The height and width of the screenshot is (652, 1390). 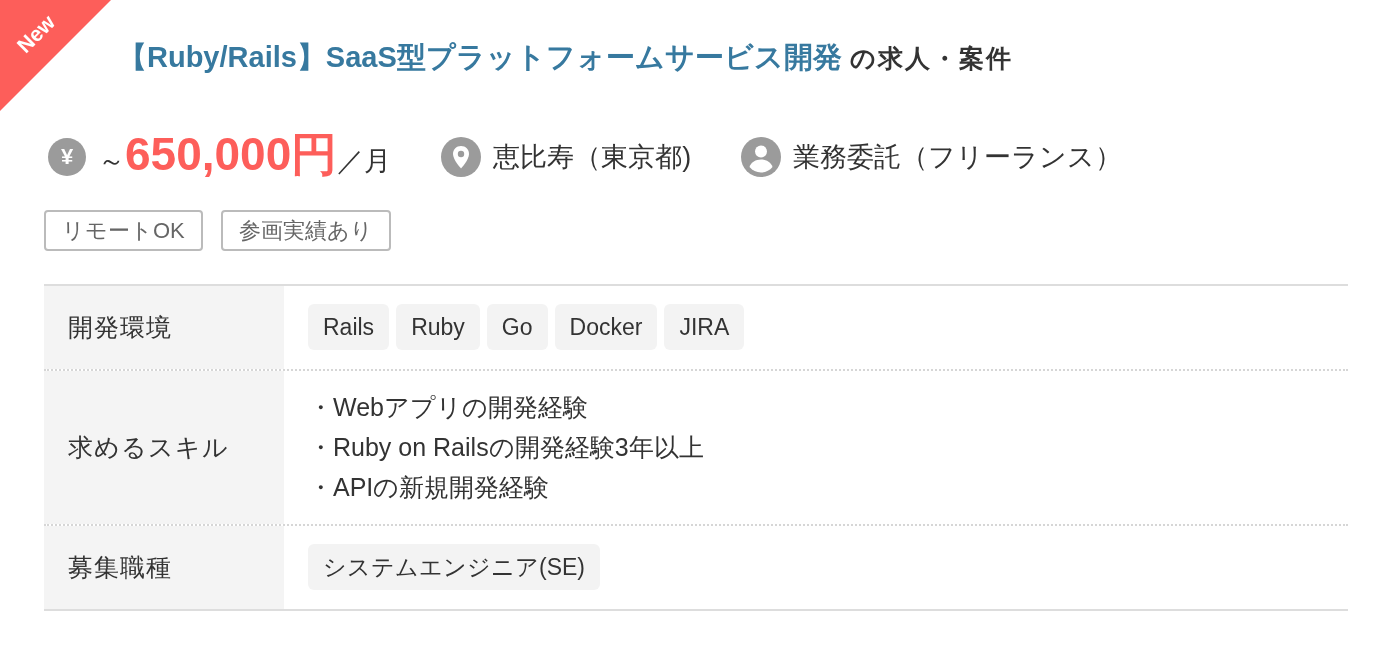 What do you see at coordinates (931, 58) in the screenshot?
I see `title-suffix: の求人・案件` at bounding box center [931, 58].